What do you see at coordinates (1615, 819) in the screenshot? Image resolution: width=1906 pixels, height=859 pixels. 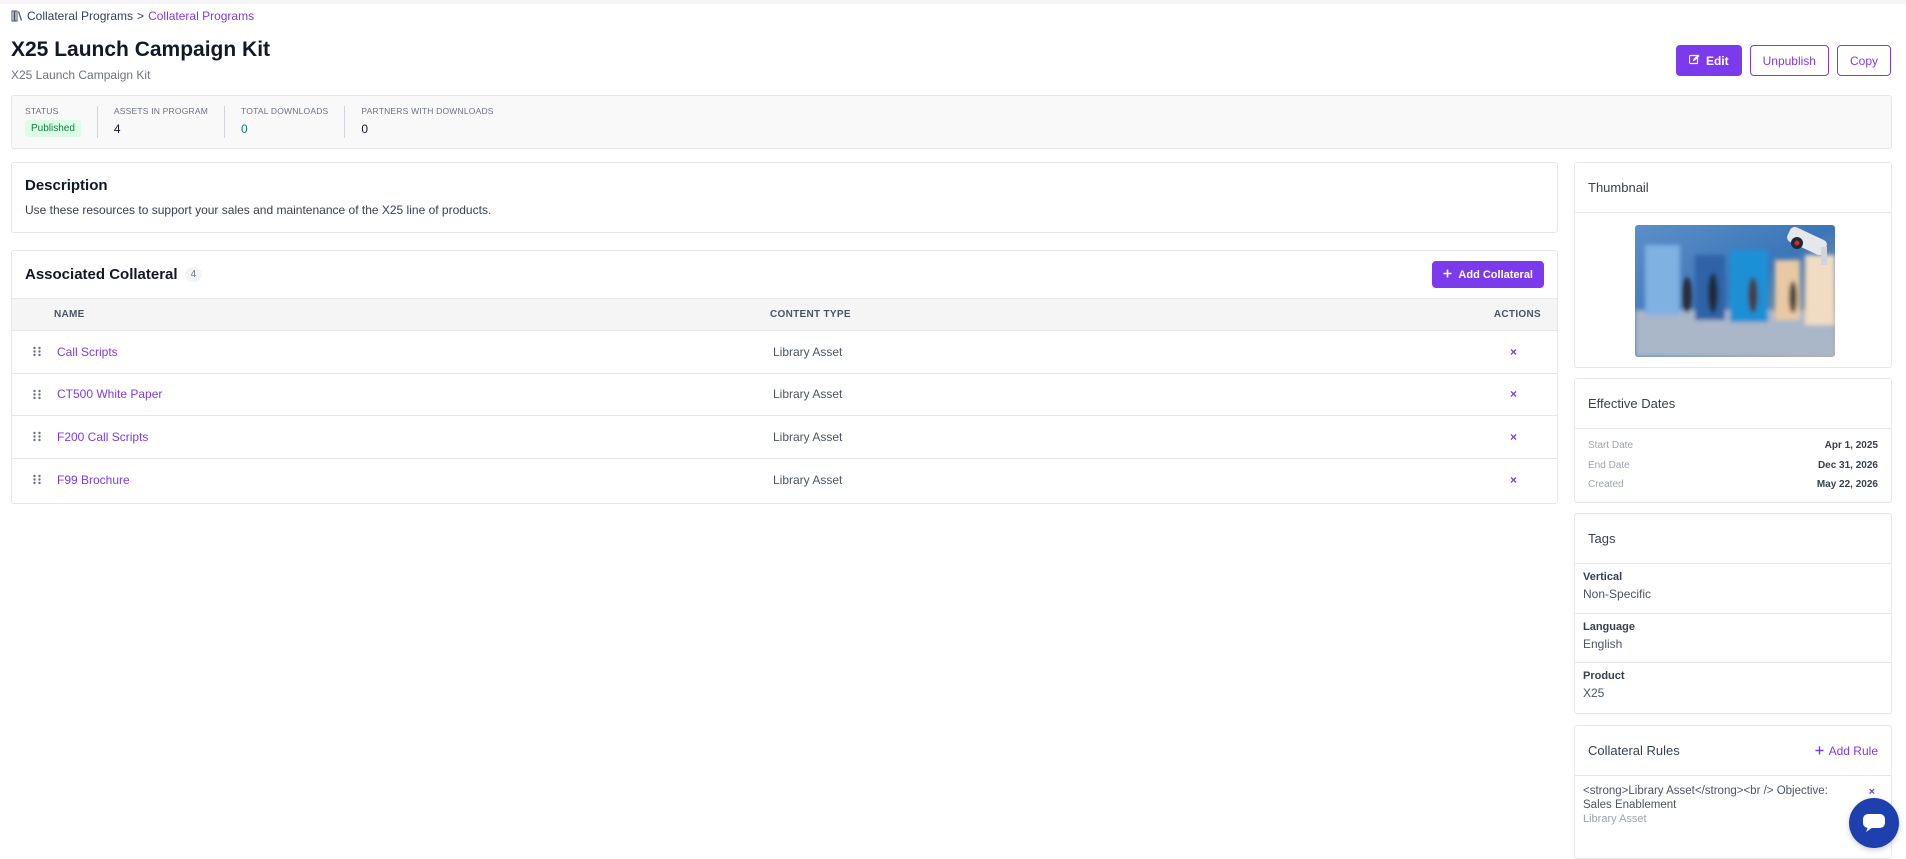 I see `rule-subtext: Library Asset` at bounding box center [1615, 819].